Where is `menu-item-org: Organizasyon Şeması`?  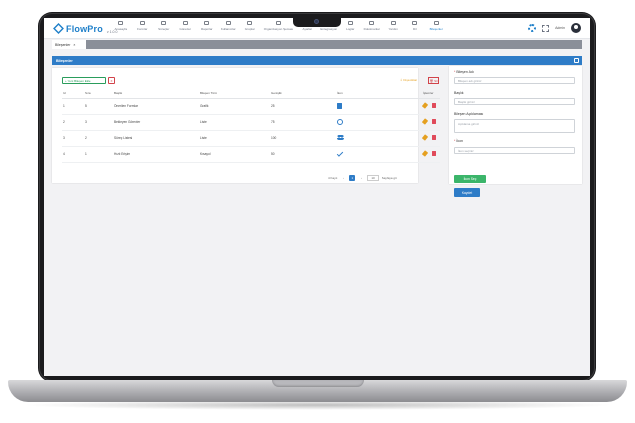
menu-item-org: Organizasyon Şeması is located at coordinates (279, 26).